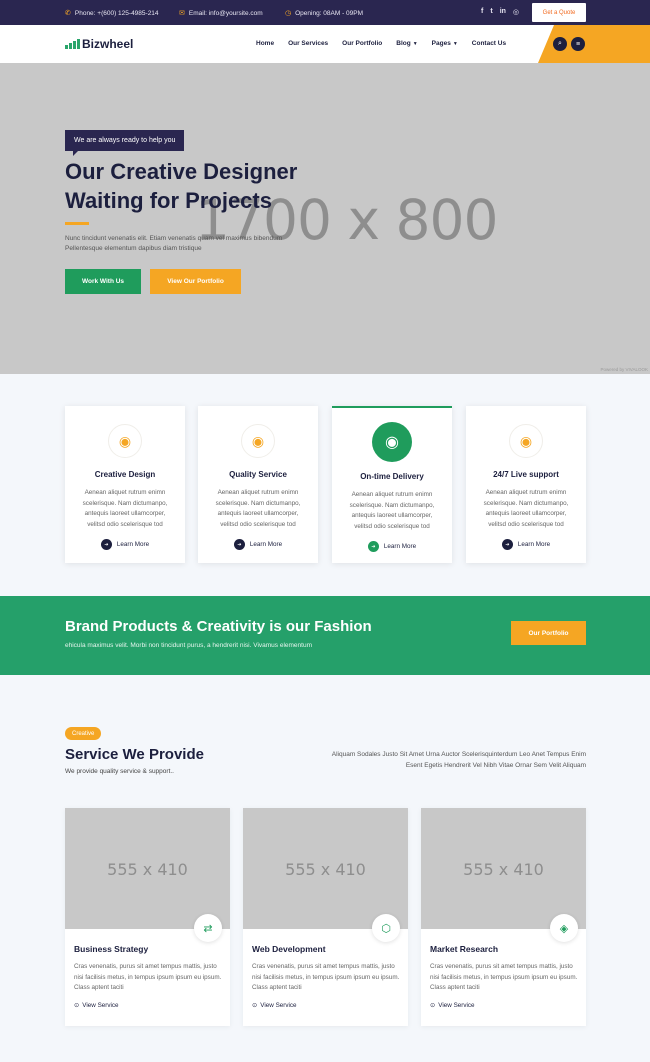  I want to click on our-portfolio-button: Our Portfolio, so click(548, 633).